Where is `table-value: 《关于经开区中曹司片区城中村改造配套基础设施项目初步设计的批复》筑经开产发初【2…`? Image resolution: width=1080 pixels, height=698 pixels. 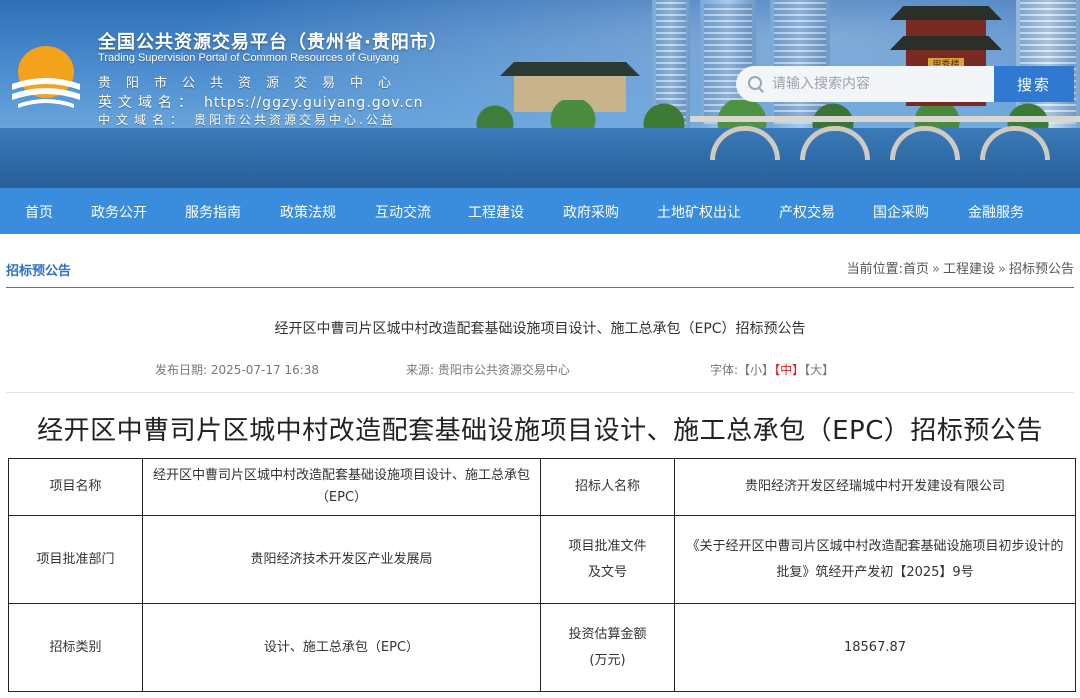 table-value: 《关于经开区中曹司片区城中村改造配套基础设施项目初步设计的批复》筑经开产发初【2… is located at coordinates (875, 559).